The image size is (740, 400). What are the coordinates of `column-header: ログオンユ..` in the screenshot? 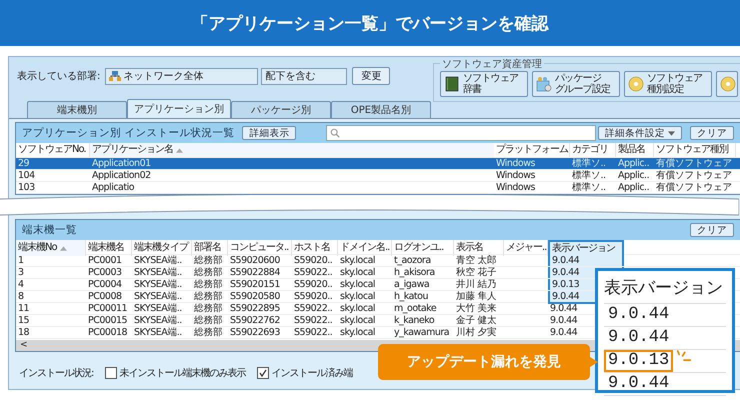 It's located at (423, 248).